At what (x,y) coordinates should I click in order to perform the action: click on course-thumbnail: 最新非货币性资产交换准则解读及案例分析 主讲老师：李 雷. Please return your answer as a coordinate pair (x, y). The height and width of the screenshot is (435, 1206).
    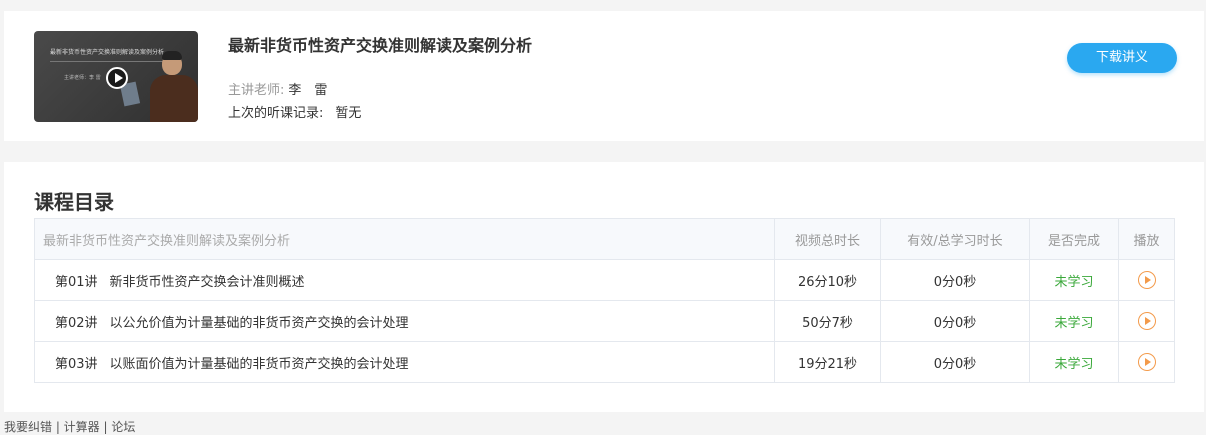
    Looking at the image, I should click on (116, 76).